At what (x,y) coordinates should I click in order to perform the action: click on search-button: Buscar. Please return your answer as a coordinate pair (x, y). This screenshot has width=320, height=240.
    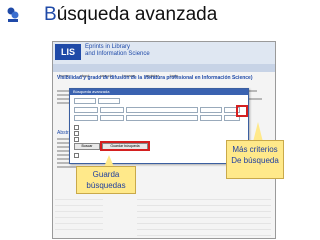
    Looking at the image, I should click on (87, 146).